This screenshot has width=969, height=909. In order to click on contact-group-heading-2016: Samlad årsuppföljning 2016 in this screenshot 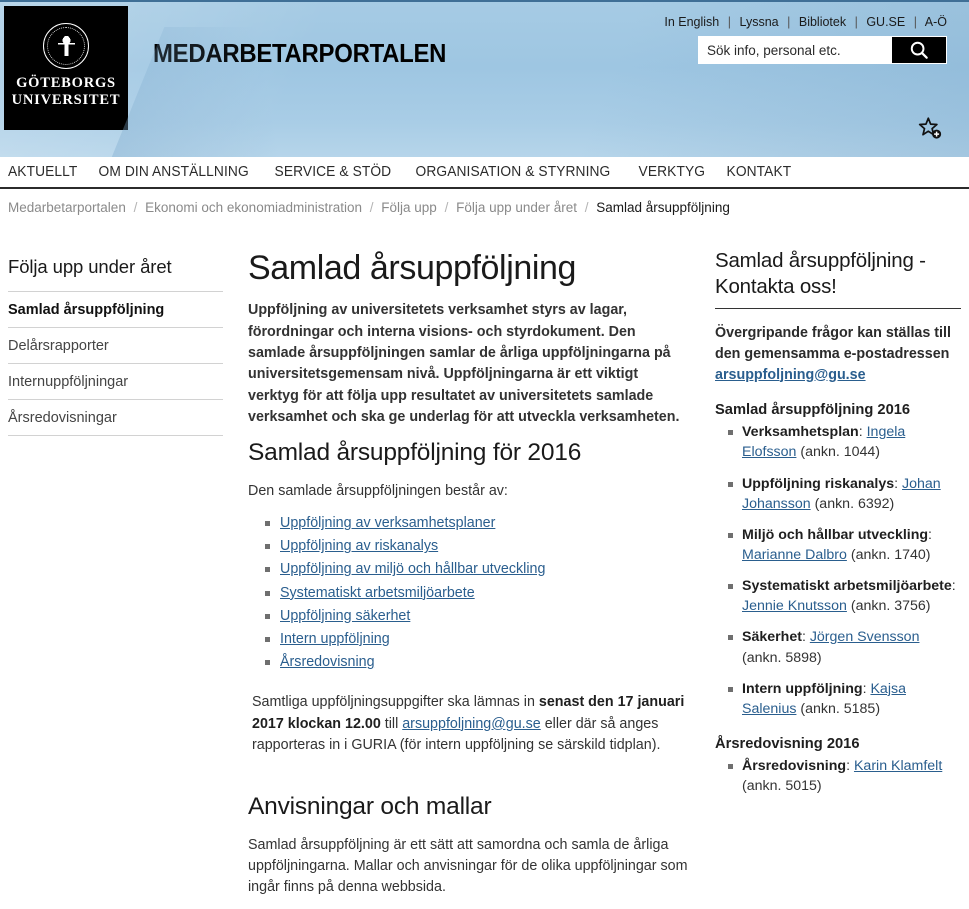, I will do `click(813, 410)`.